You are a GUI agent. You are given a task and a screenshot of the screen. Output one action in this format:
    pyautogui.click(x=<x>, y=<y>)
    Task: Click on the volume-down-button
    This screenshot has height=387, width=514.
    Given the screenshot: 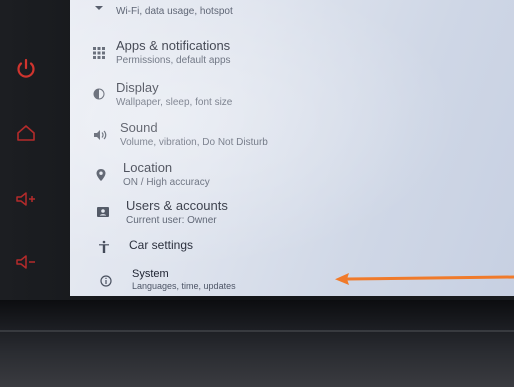 What is the action you would take?
    pyautogui.click(x=26, y=262)
    